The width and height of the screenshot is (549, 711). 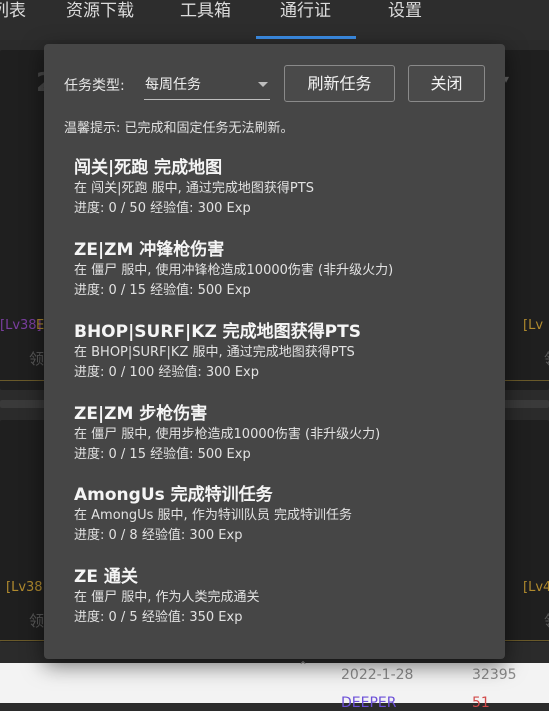 What do you see at coordinates (481, 703) in the screenshot?
I see `background-row-score: 51` at bounding box center [481, 703].